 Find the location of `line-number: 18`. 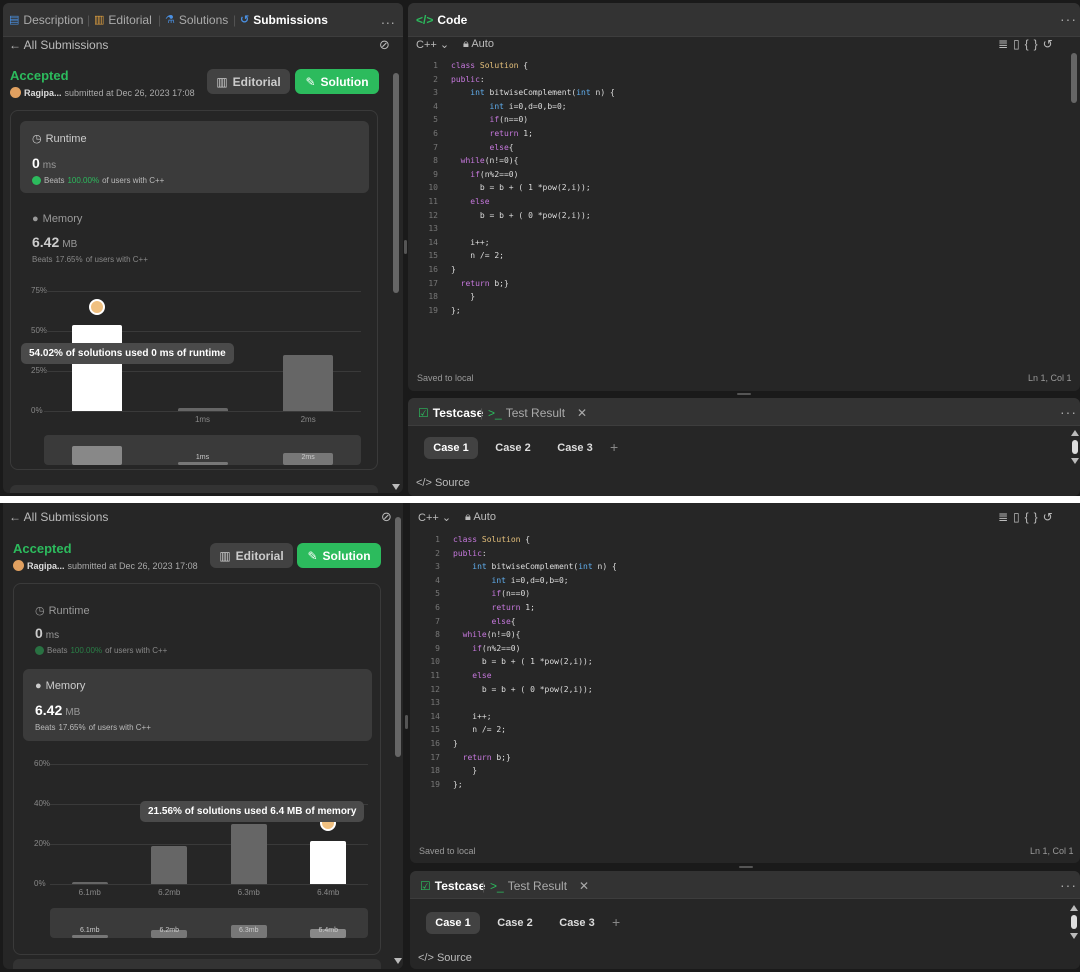

line-number: 18 is located at coordinates (435, 771).